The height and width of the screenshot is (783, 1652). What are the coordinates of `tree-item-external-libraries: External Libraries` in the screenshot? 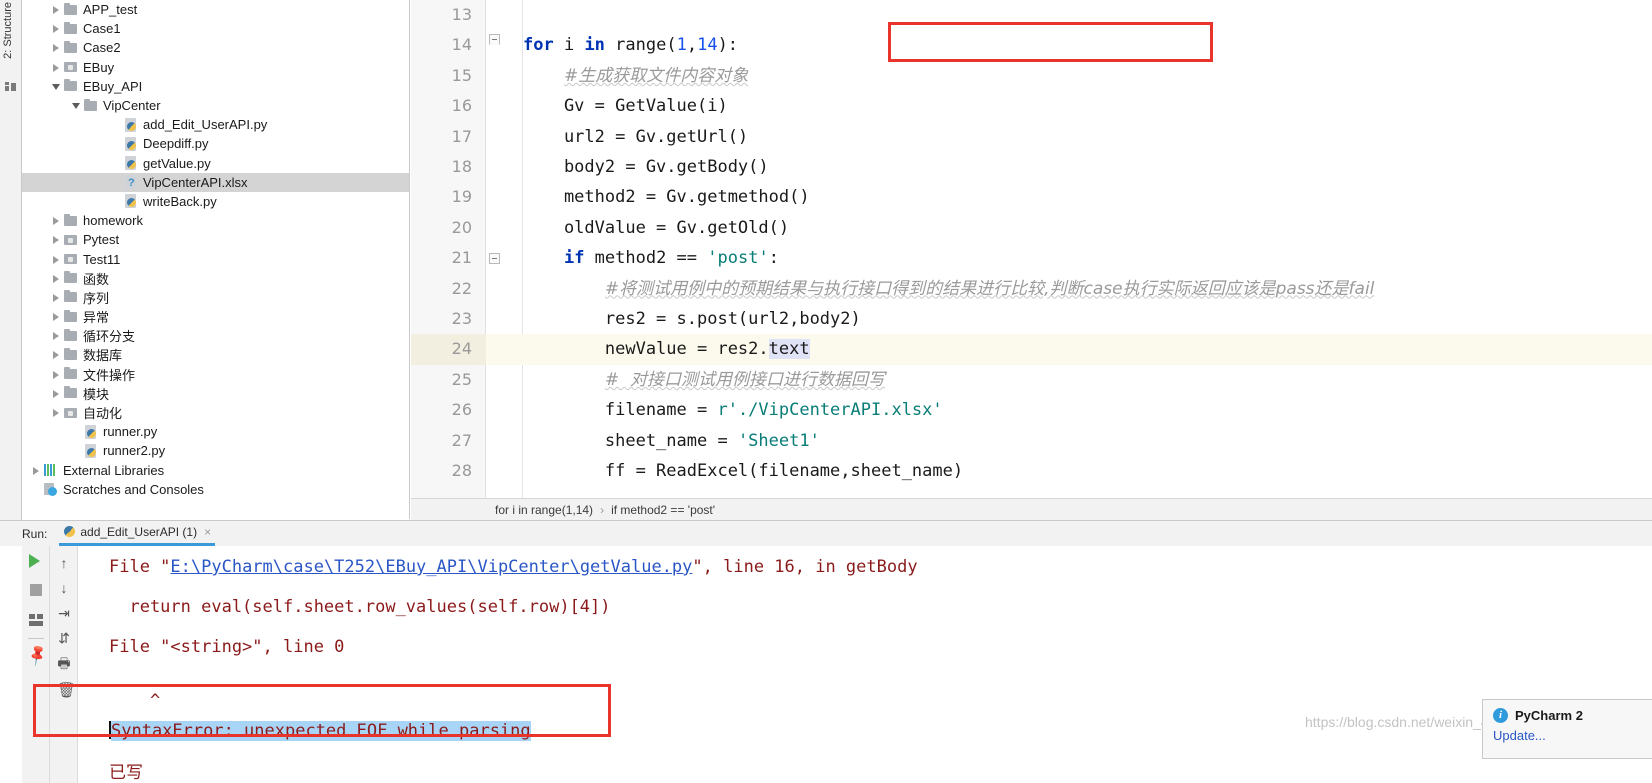 It's located at (215, 470).